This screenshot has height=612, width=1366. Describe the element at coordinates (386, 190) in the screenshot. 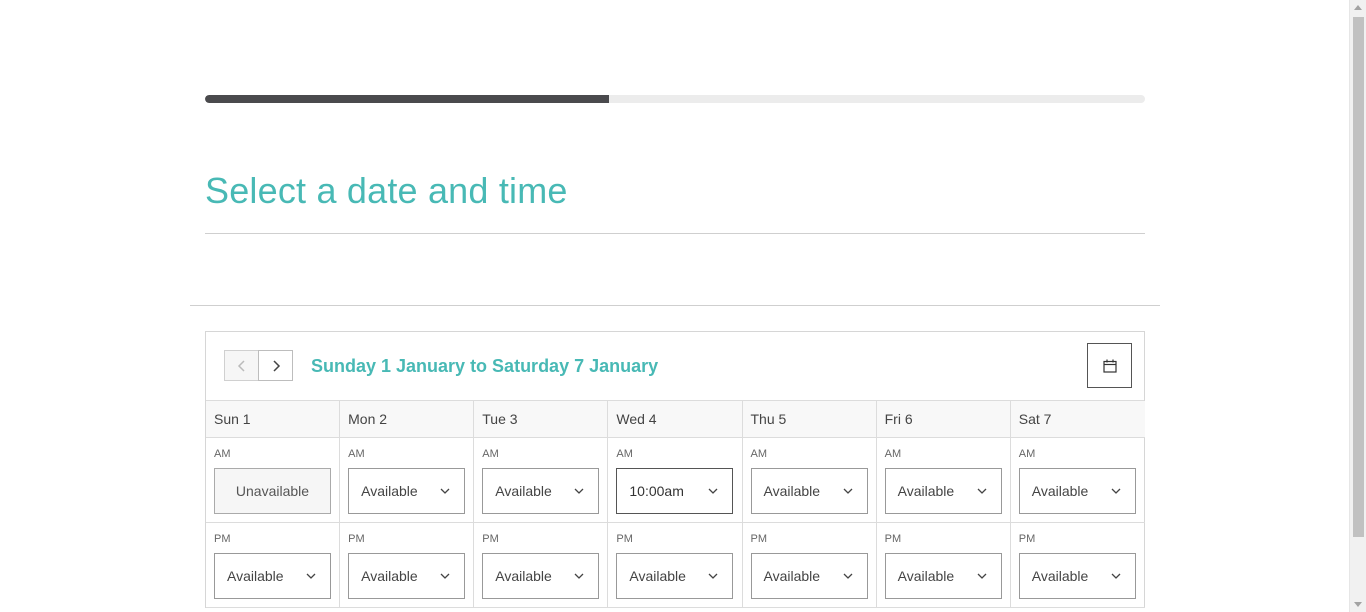

I see `page-title: Select a date and time` at that location.